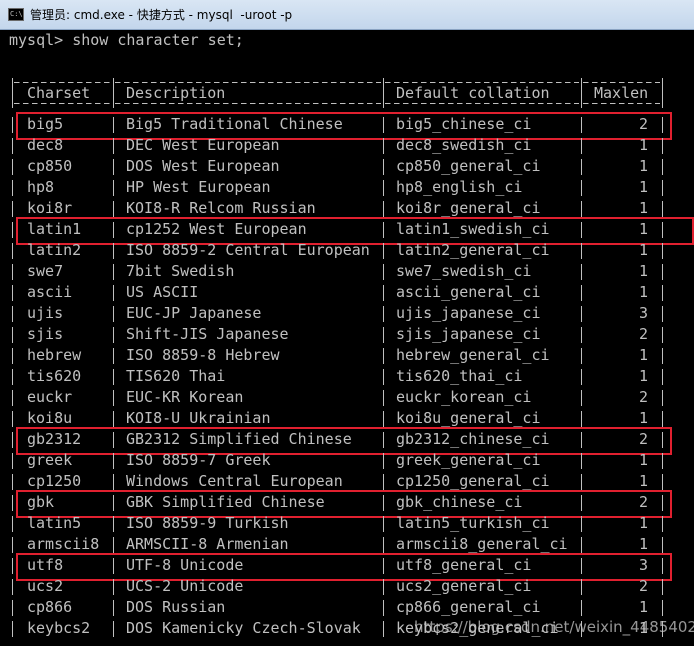 The image size is (694, 646). What do you see at coordinates (176, 607) in the screenshot?
I see `cell-description: DOS Russian` at bounding box center [176, 607].